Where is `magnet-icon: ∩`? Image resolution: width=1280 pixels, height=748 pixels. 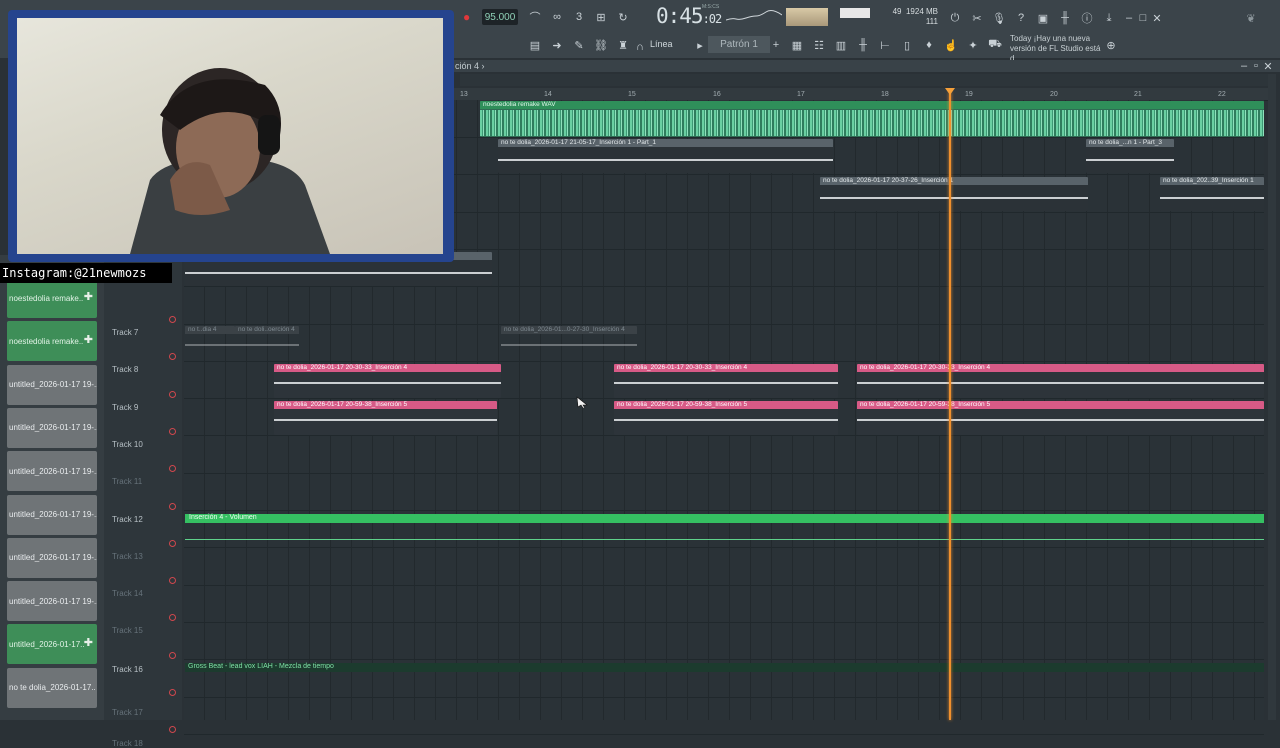
magnet-icon: ∩ is located at coordinates (640, 47).